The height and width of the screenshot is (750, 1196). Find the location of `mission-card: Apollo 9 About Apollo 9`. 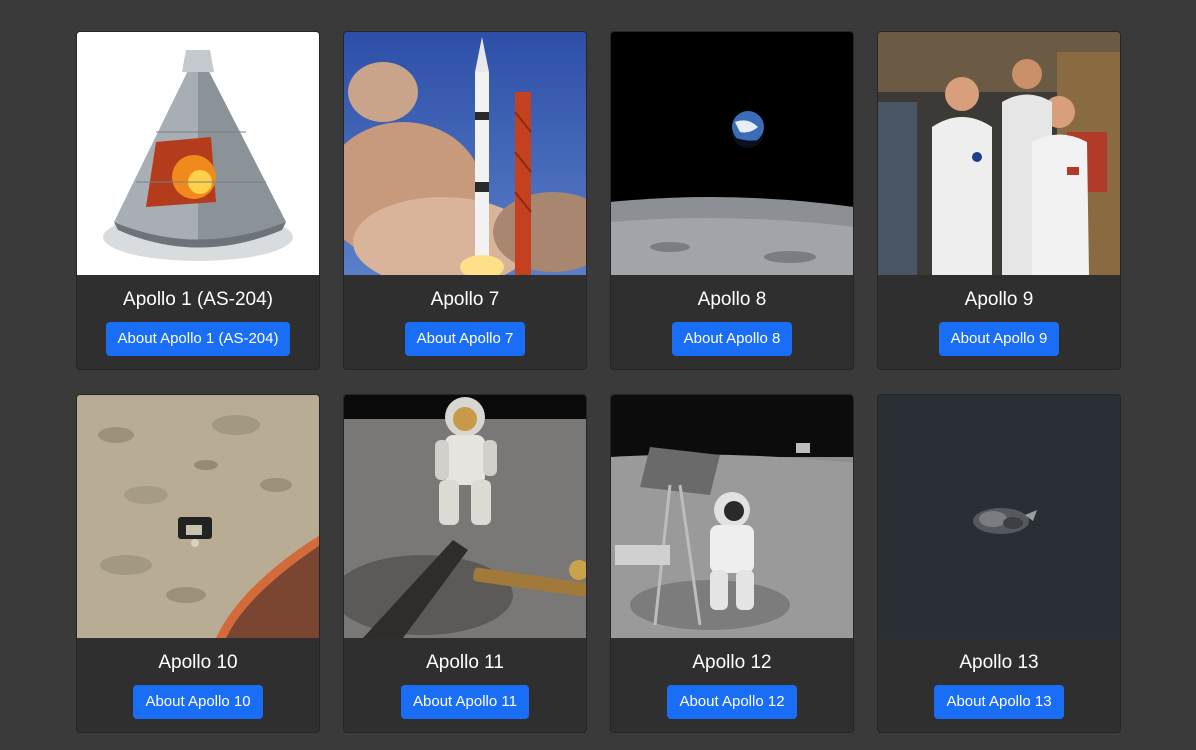

mission-card: Apollo 9 About Apollo 9 is located at coordinates (999, 200).